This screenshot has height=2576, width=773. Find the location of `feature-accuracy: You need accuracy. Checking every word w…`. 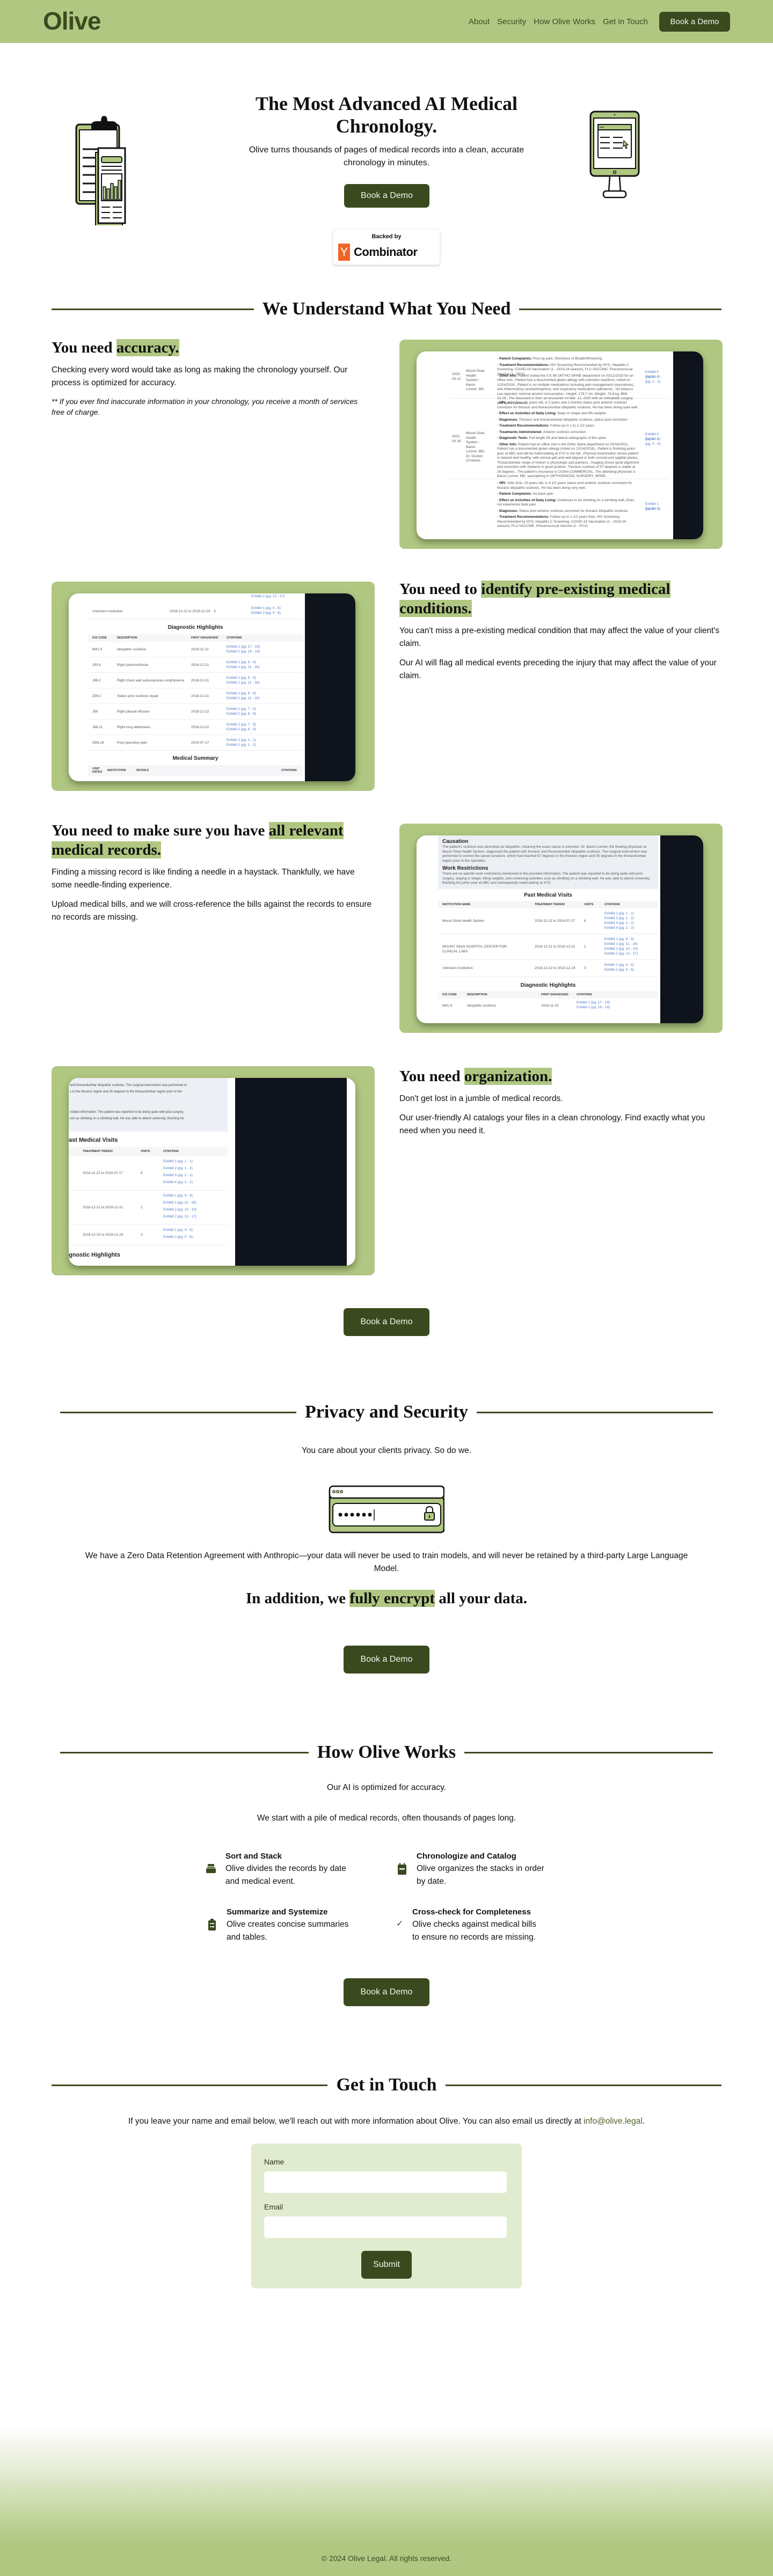

feature-accuracy: You need accuracy. Checking every word w… is located at coordinates (210, 377).